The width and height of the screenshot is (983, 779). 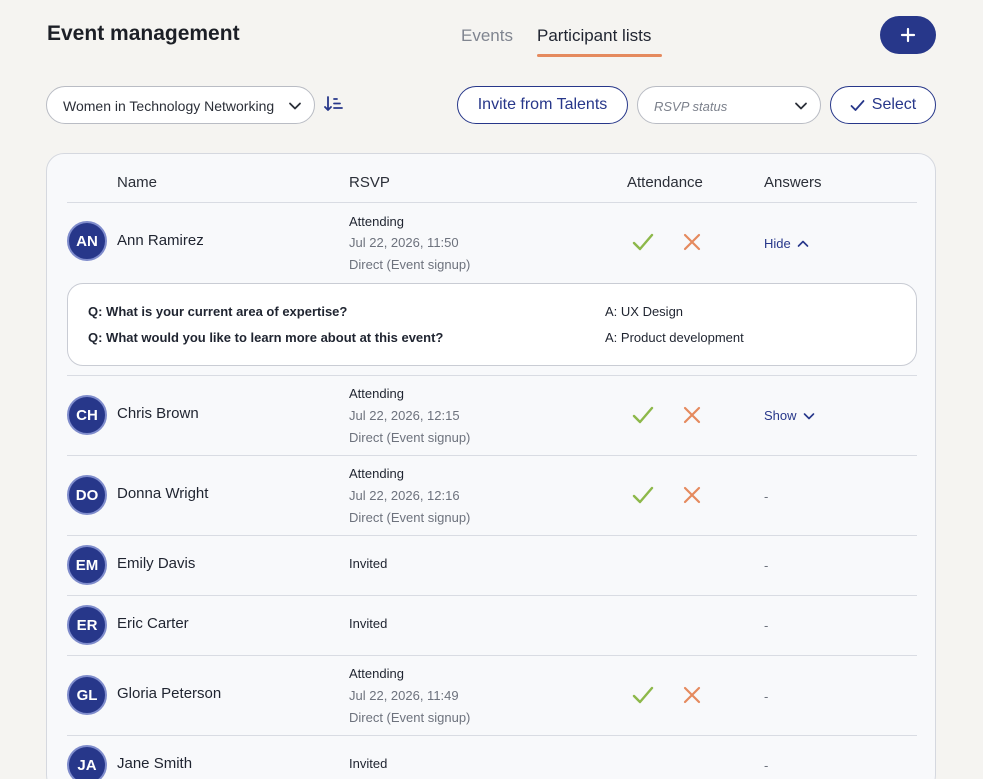 What do you see at coordinates (492, 178) in the screenshot?
I see `table-header: Name RSVP Attendance Answers` at bounding box center [492, 178].